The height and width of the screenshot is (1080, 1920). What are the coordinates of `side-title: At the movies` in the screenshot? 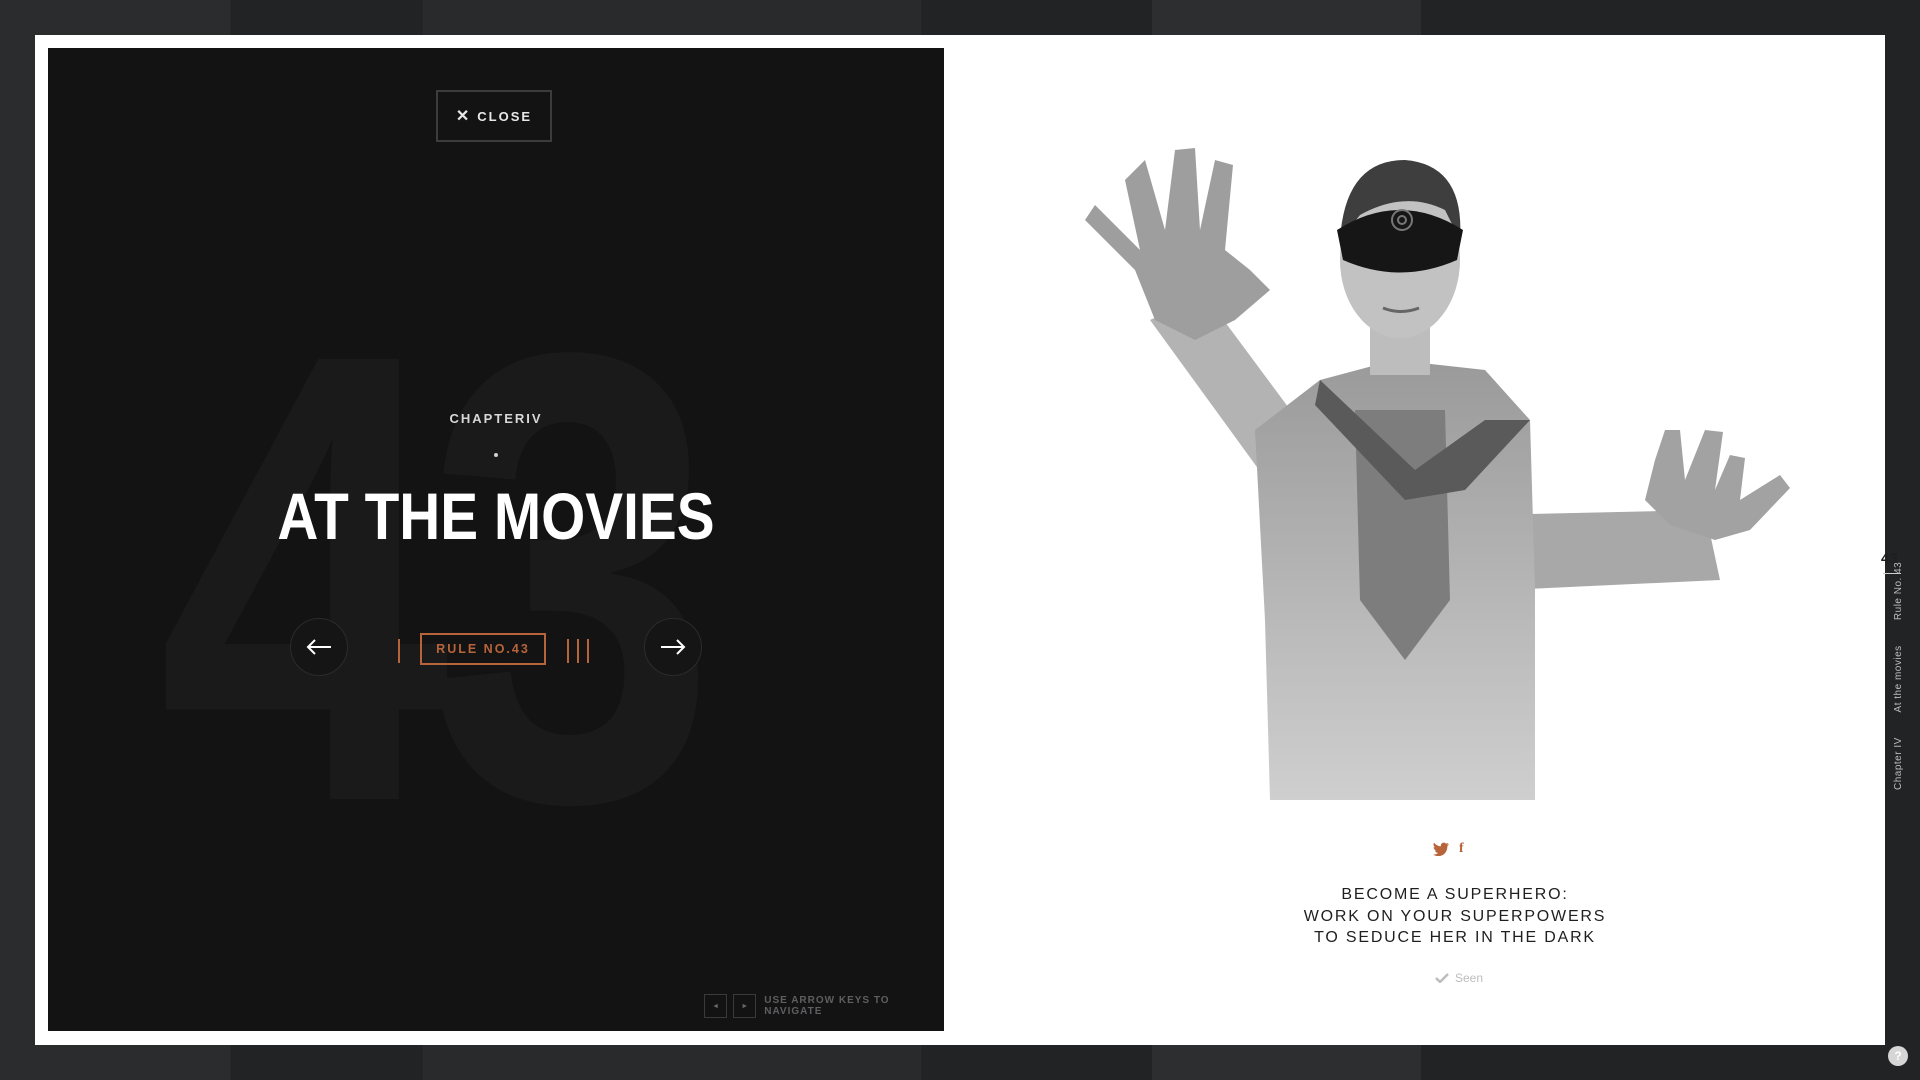 It's located at (1898, 679).